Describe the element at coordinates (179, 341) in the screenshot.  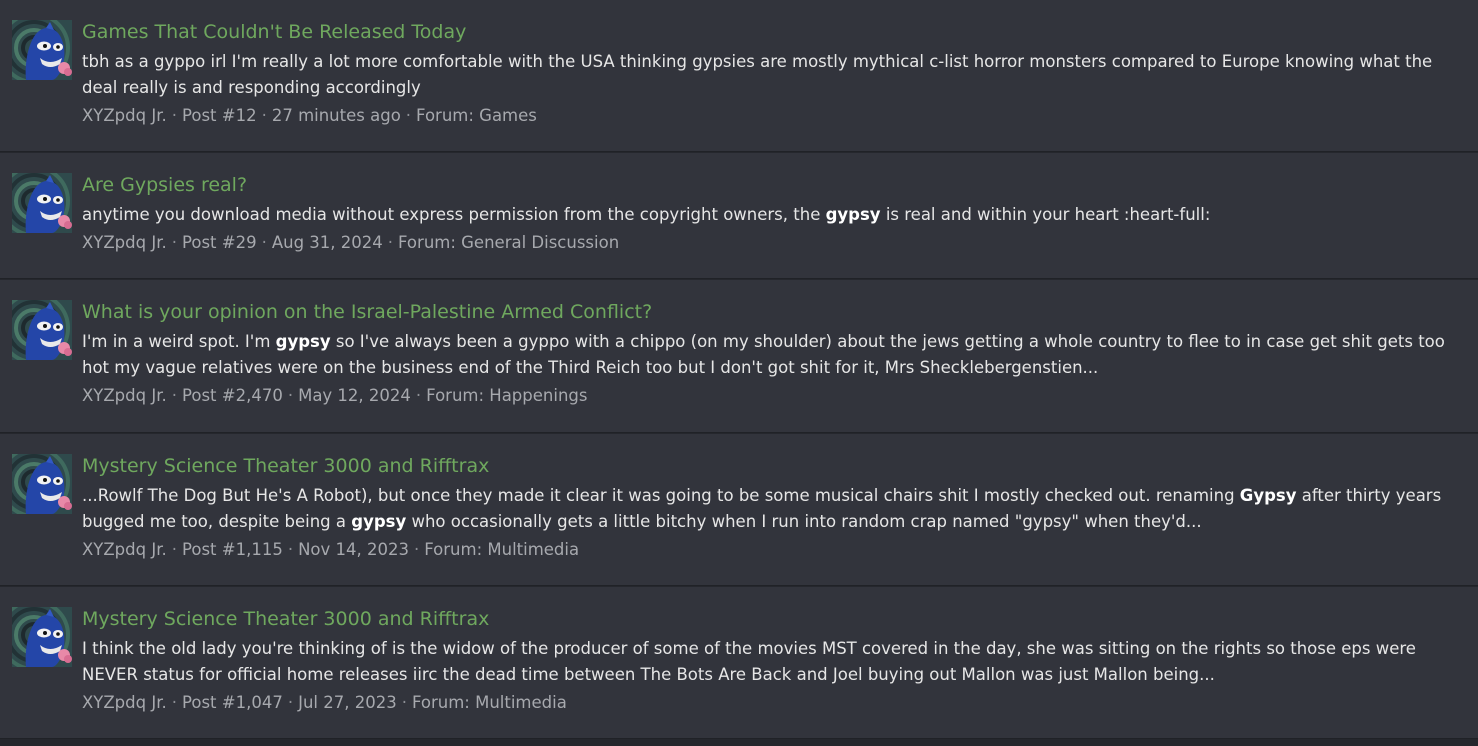
I see `snippet-text: I'm in a weird spot. I'm` at that location.